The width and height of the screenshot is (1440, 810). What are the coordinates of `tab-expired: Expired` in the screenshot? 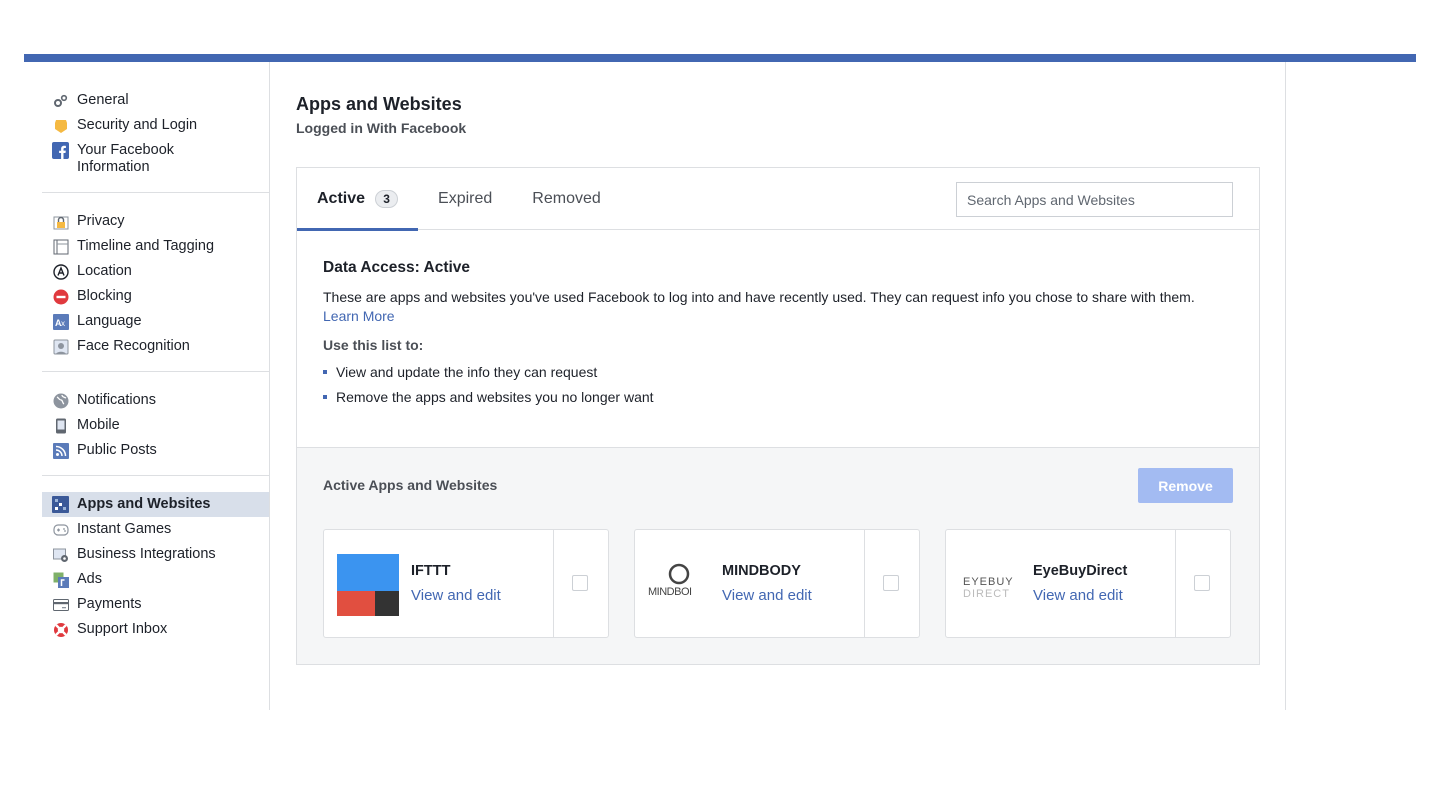 It's located at (465, 199).